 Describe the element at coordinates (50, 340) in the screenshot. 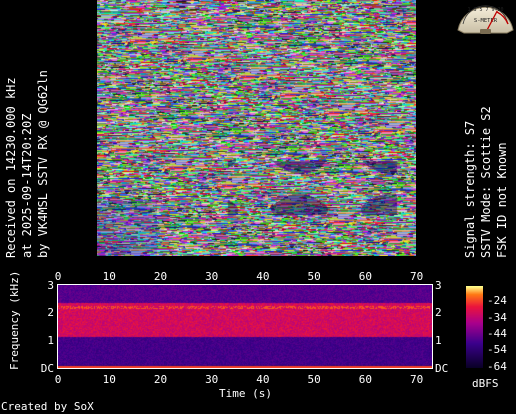

I see `y-tick-label-left: 1` at that location.